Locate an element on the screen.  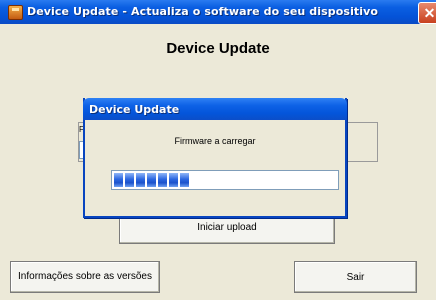
page-title: Device Update is located at coordinates (218, 48).